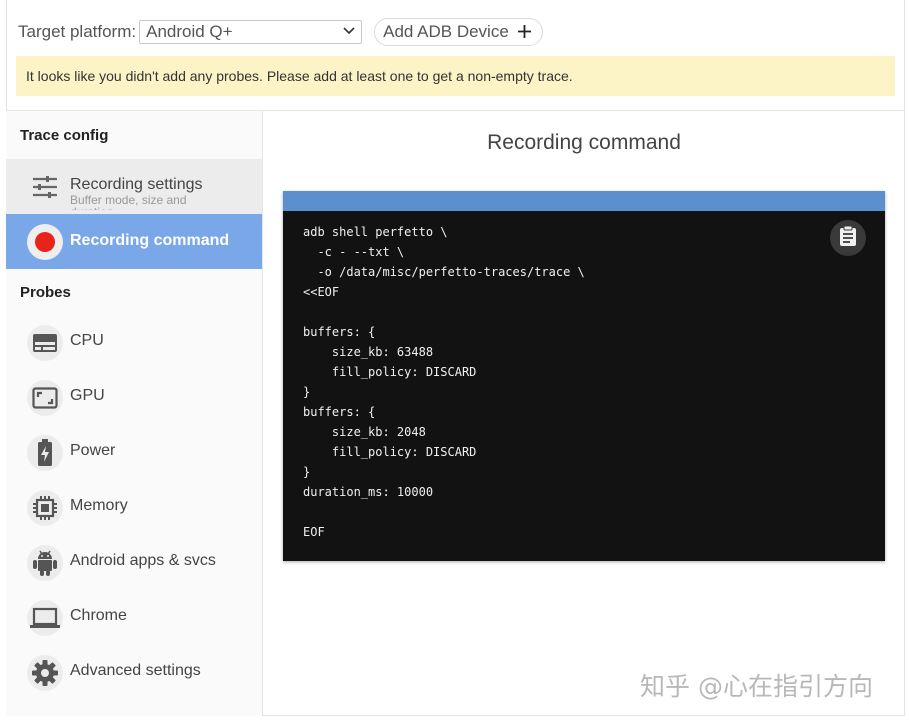  I want to click on trace-config-heading: Trace config, so click(64, 135).